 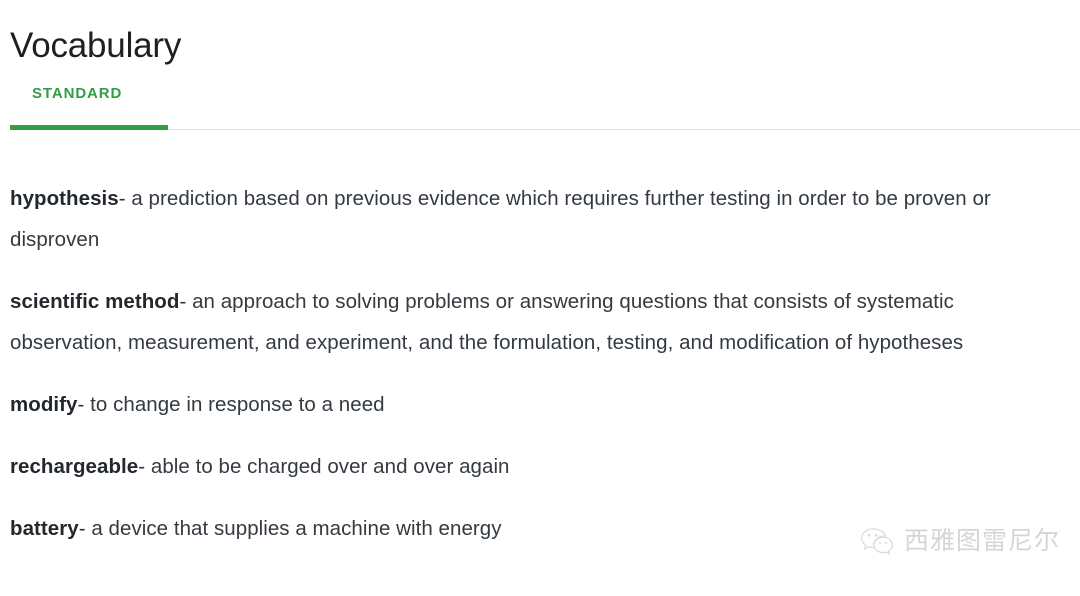 I want to click on tab-standard-label: STANDARD, so click(x=77, y=93).